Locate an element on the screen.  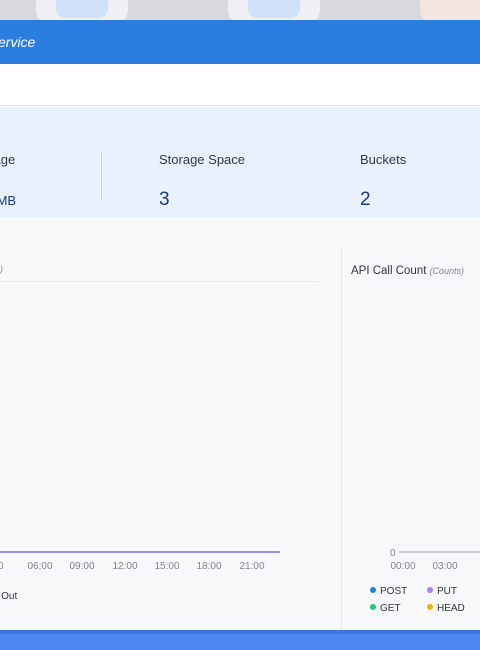
legend-item-head: HEAD is located at coordinates (446, 608).